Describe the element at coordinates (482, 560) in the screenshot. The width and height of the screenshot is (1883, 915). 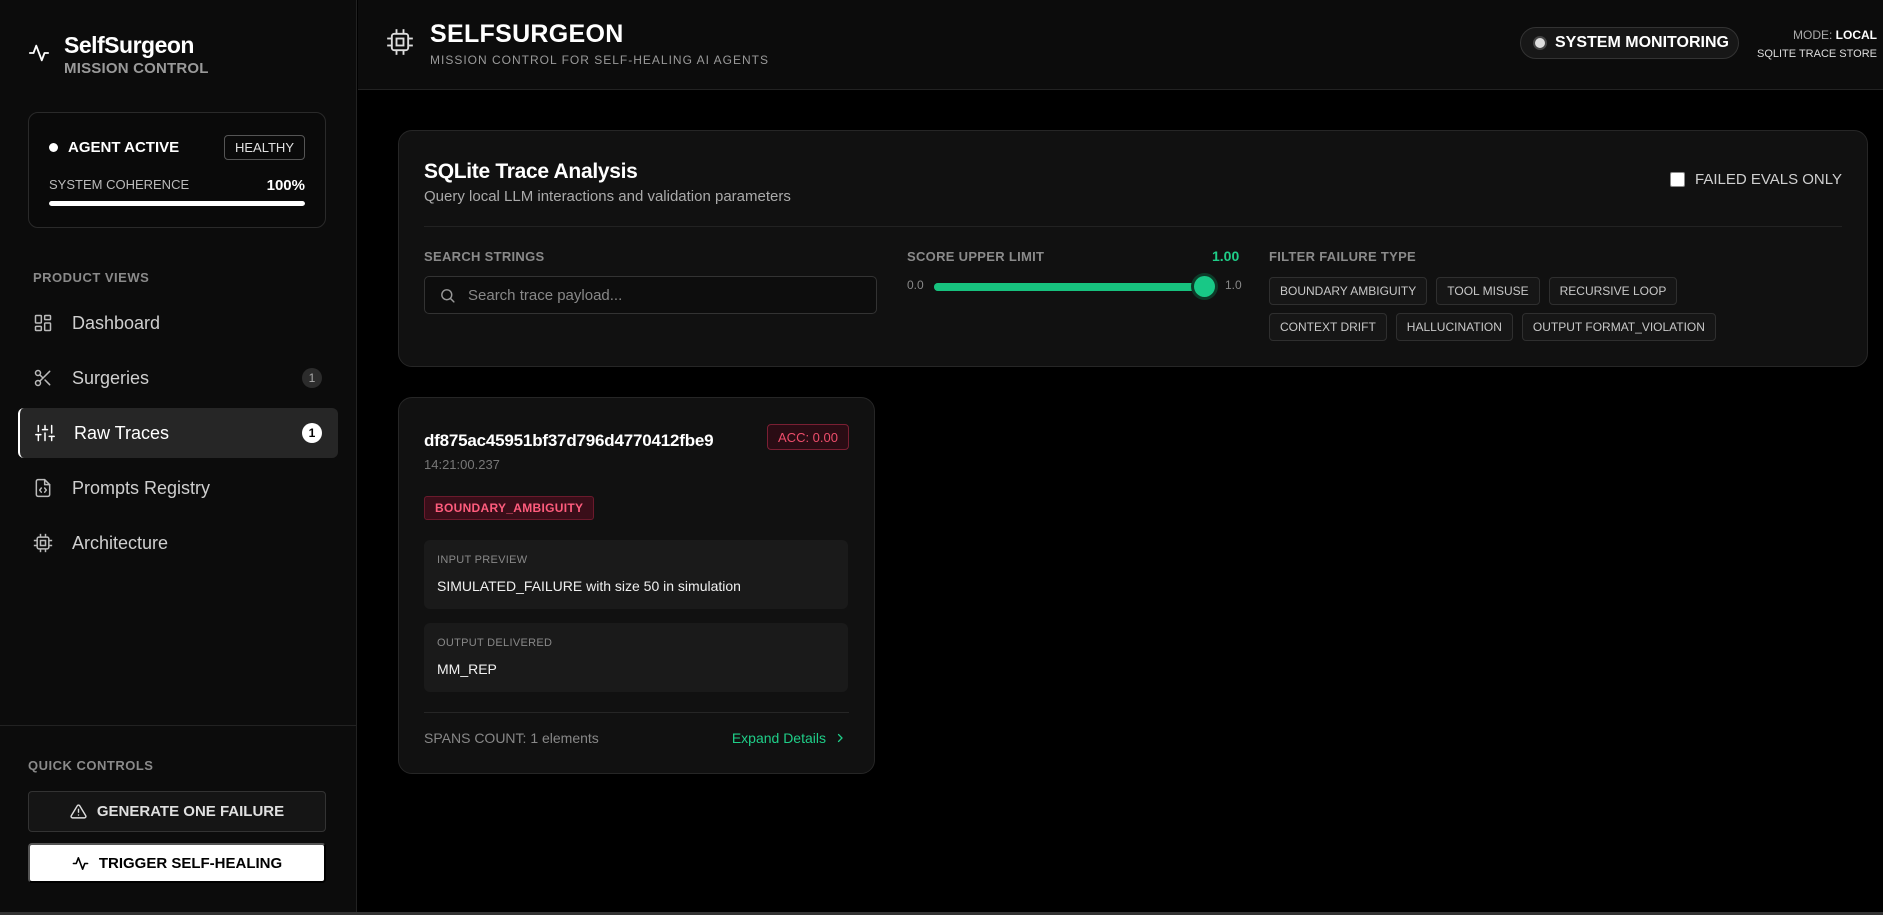
I see `input-preview-label: INPUT PREVIEW` at that location.